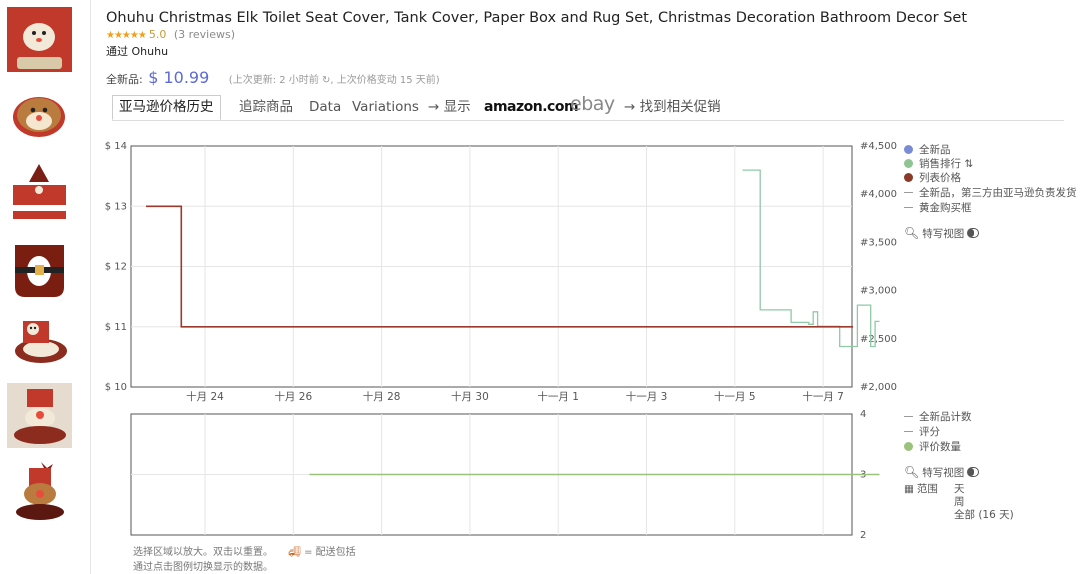 Image resolution: width=1080 pixels, height=574 pixels. What do you see at coordinates (908, 446) in the screenshot?
I see `review-count-dot` at bounding box center [908, 446].